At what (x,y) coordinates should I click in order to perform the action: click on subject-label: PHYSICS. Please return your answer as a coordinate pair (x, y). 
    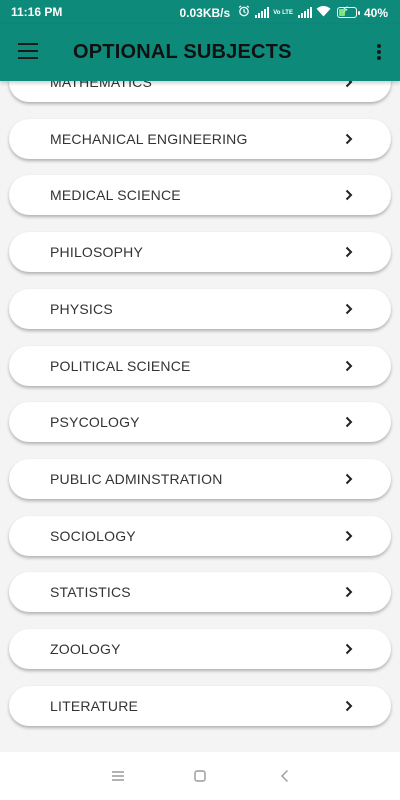
    Looking at the image, I should click on (81, 308).